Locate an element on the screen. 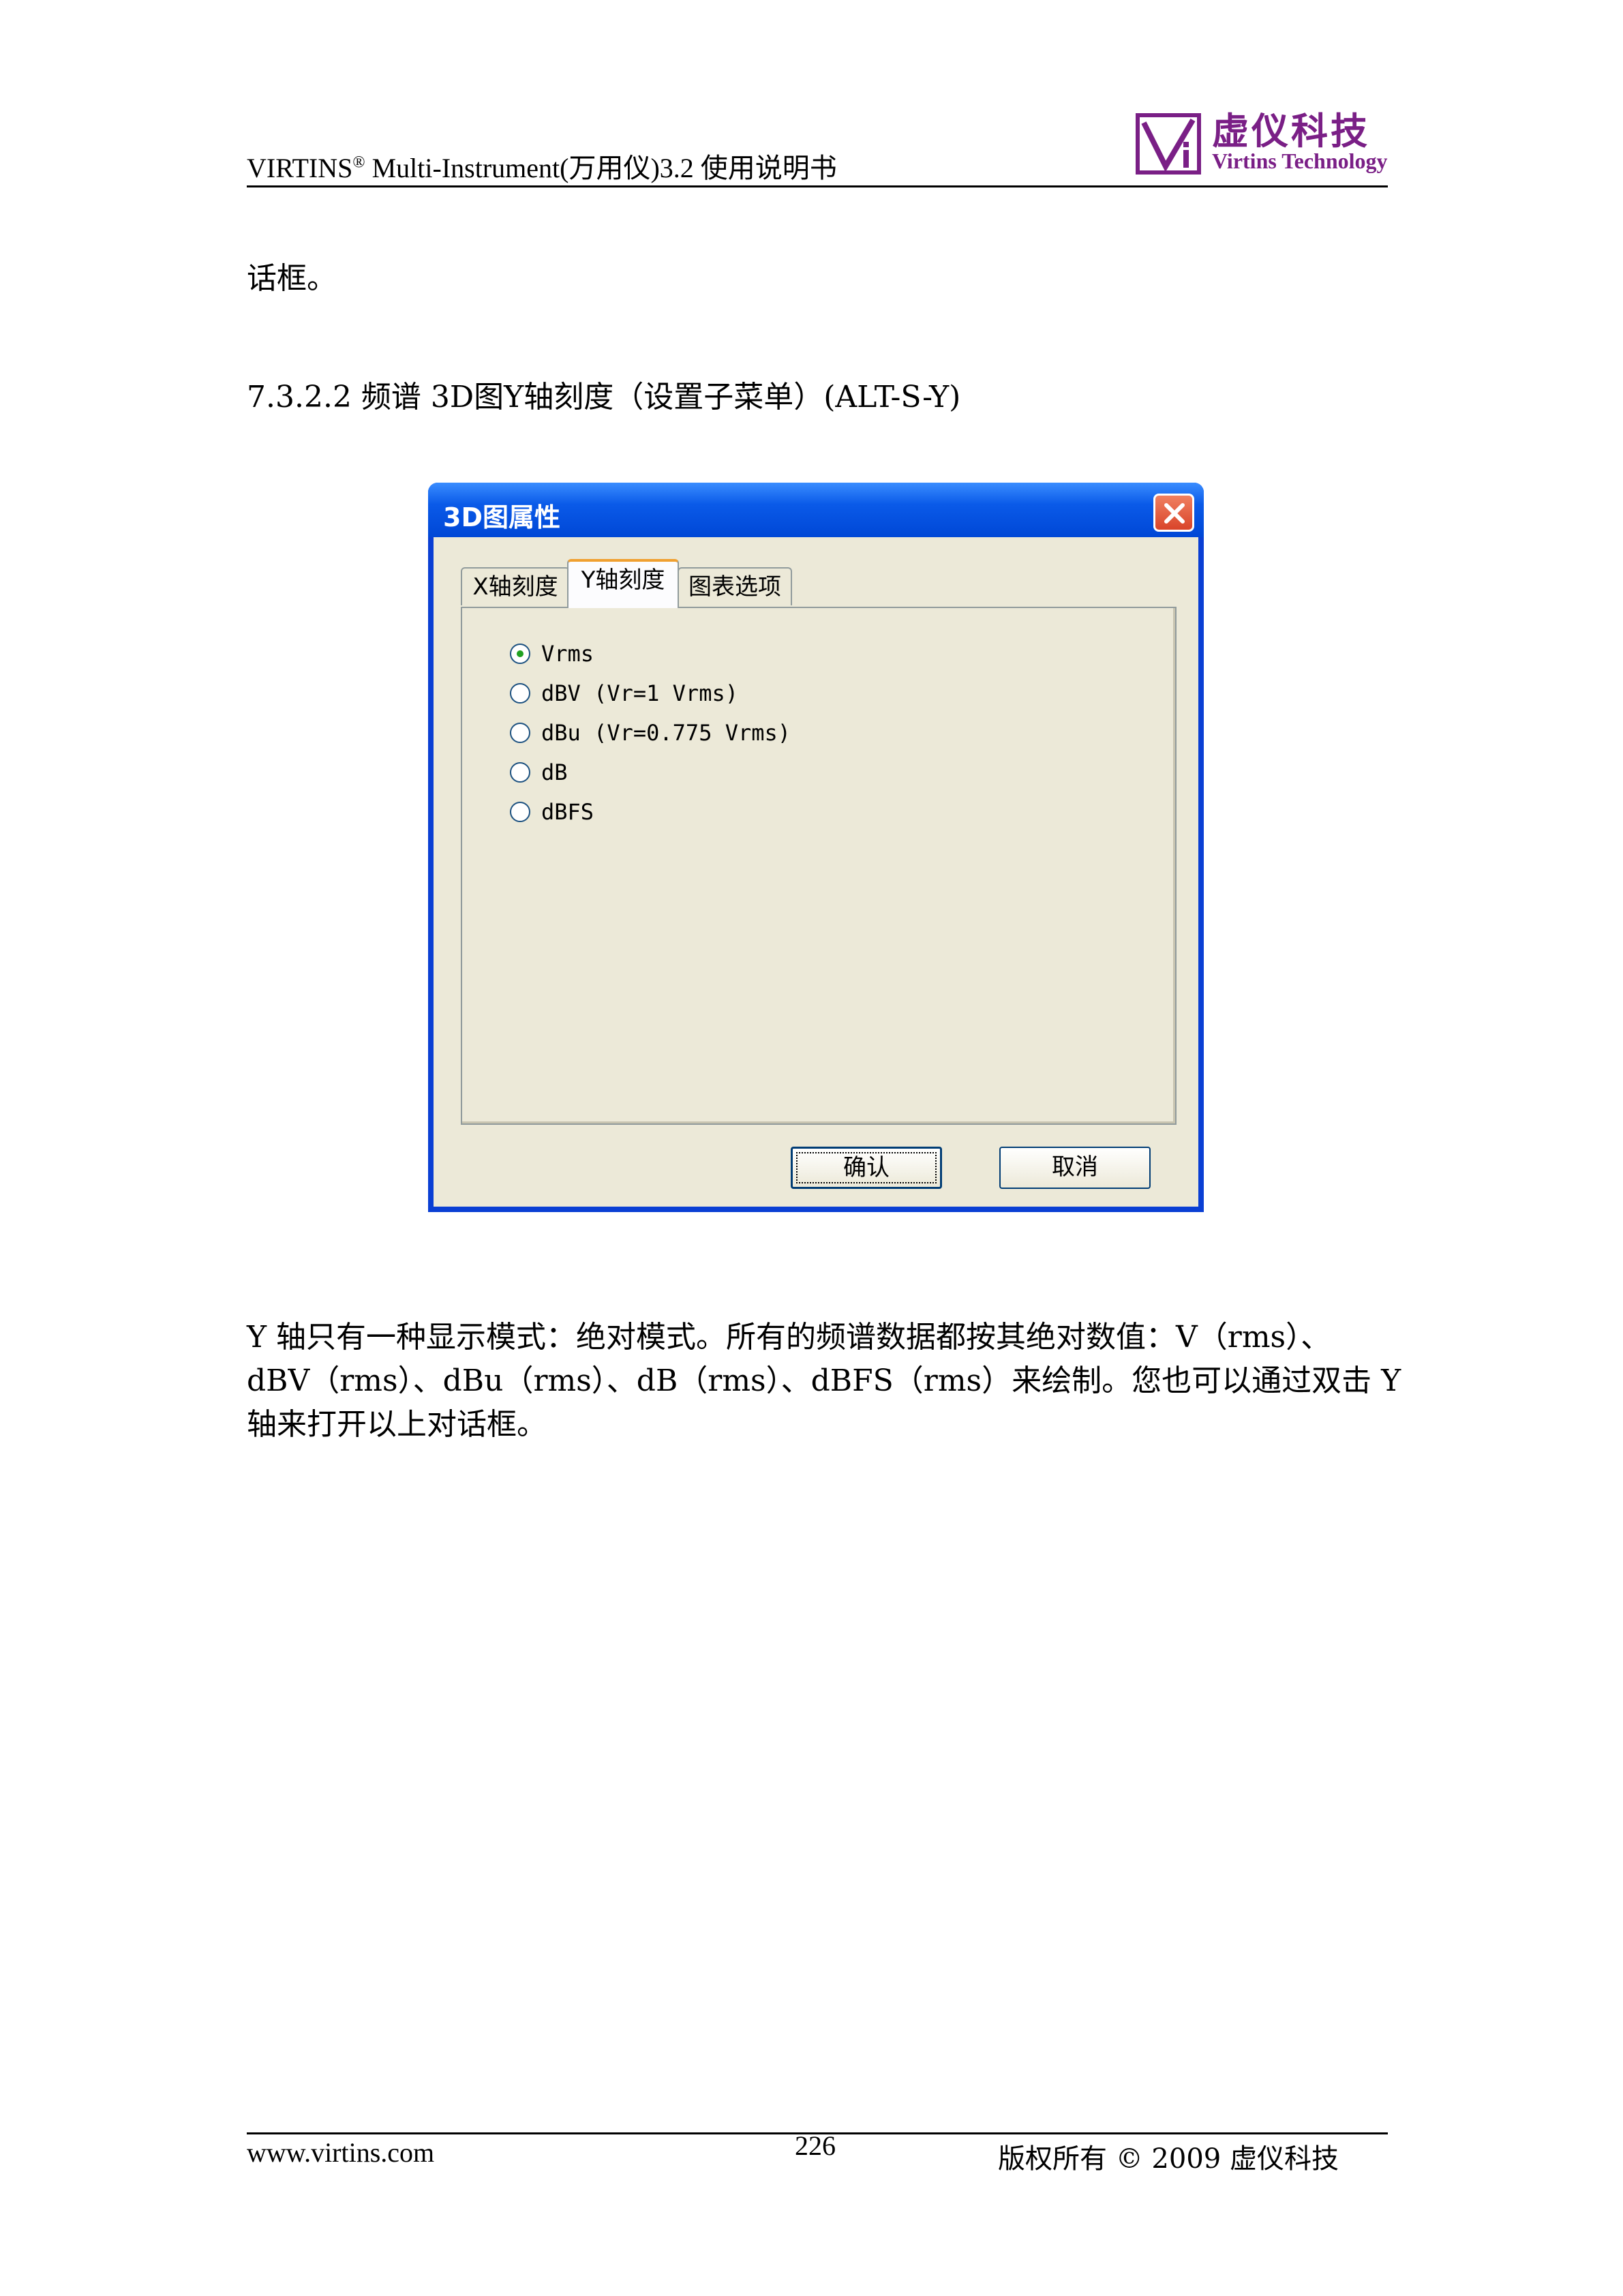 This screenshot has height=2296, width=1623. paragraph-line: 轴来打开以上对话框。 is located at coordinates (397, 1424).